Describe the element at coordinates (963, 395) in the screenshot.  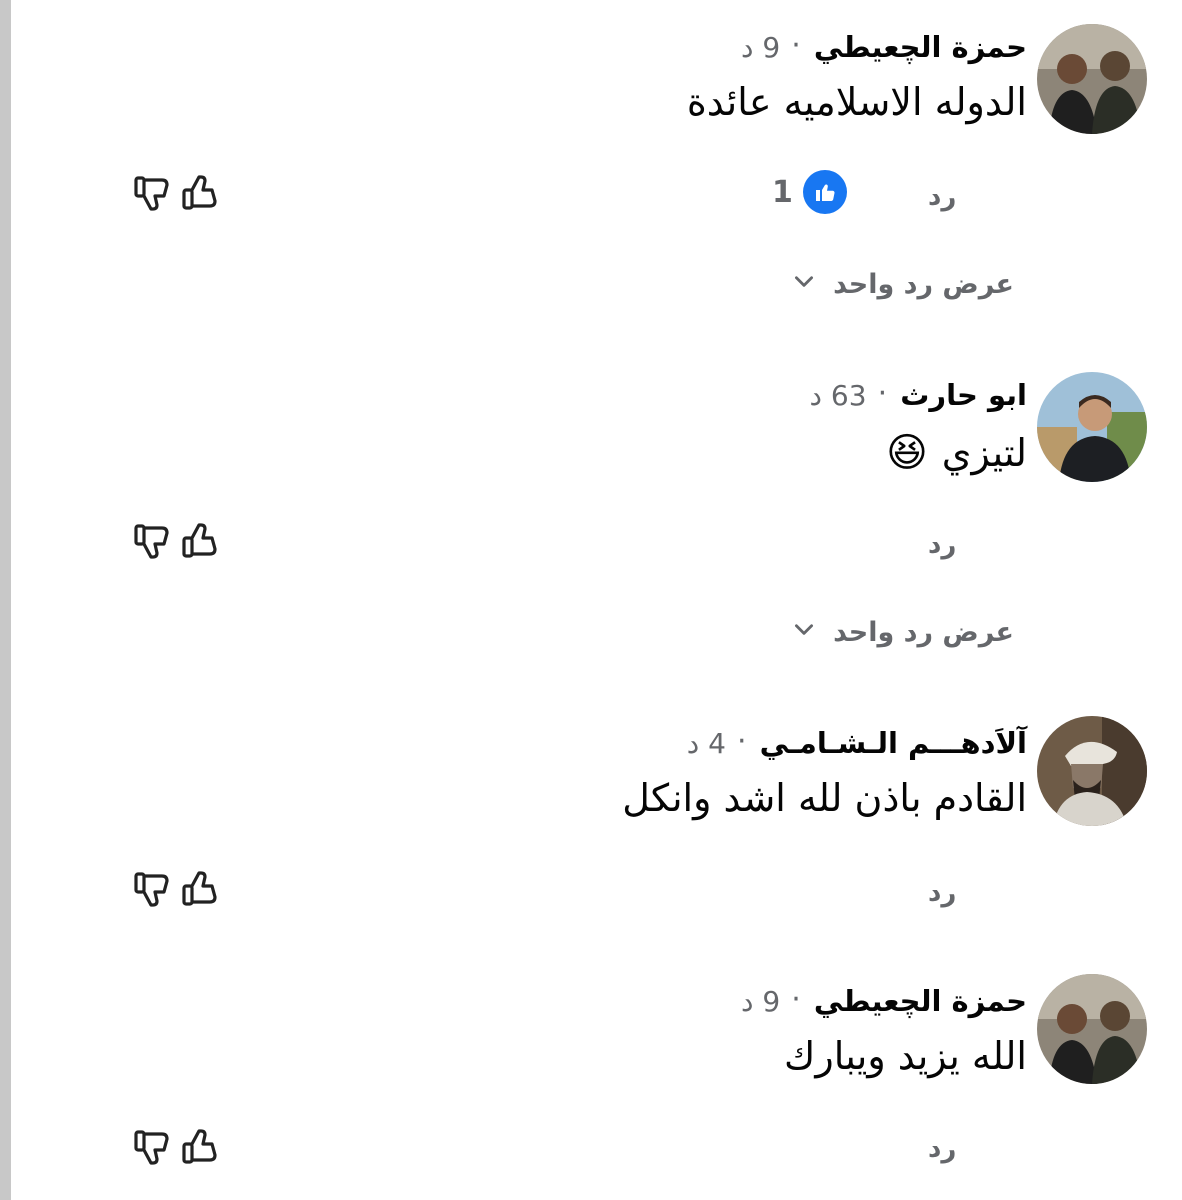
I see `author-name: ابو حارث` at that location.